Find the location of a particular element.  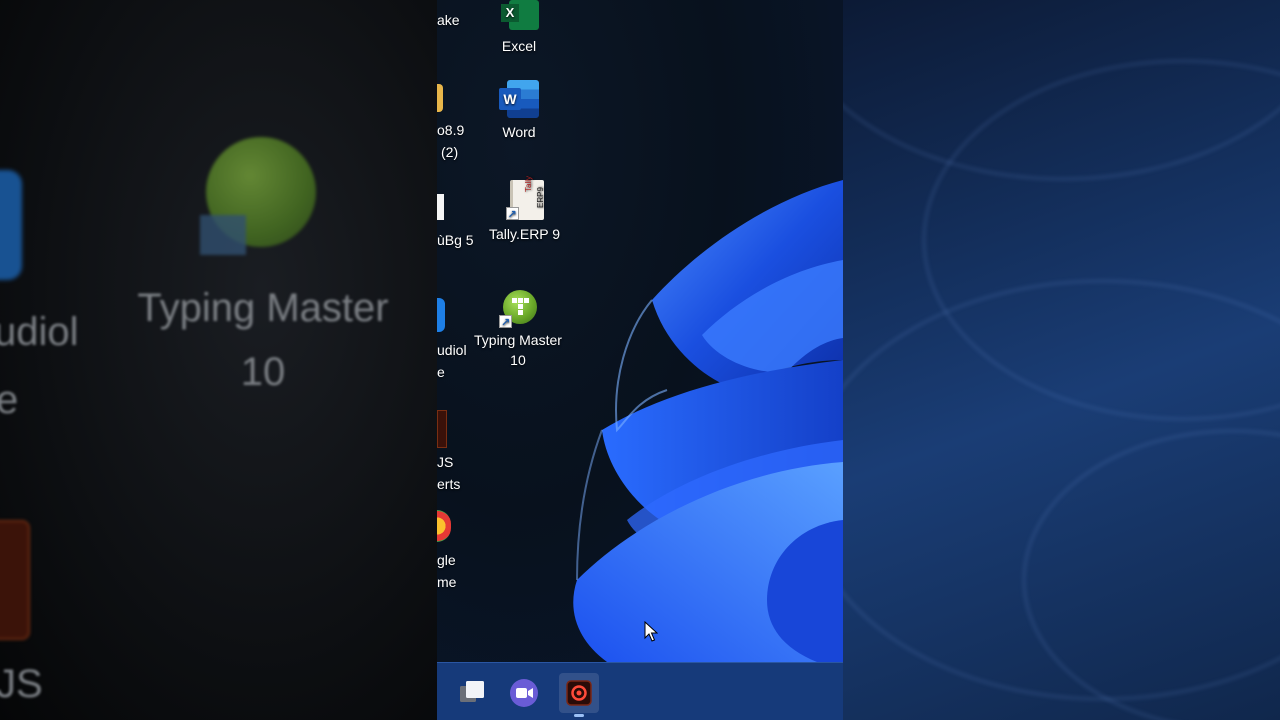

partial-label: udiol is located at coordinates (452, 350).